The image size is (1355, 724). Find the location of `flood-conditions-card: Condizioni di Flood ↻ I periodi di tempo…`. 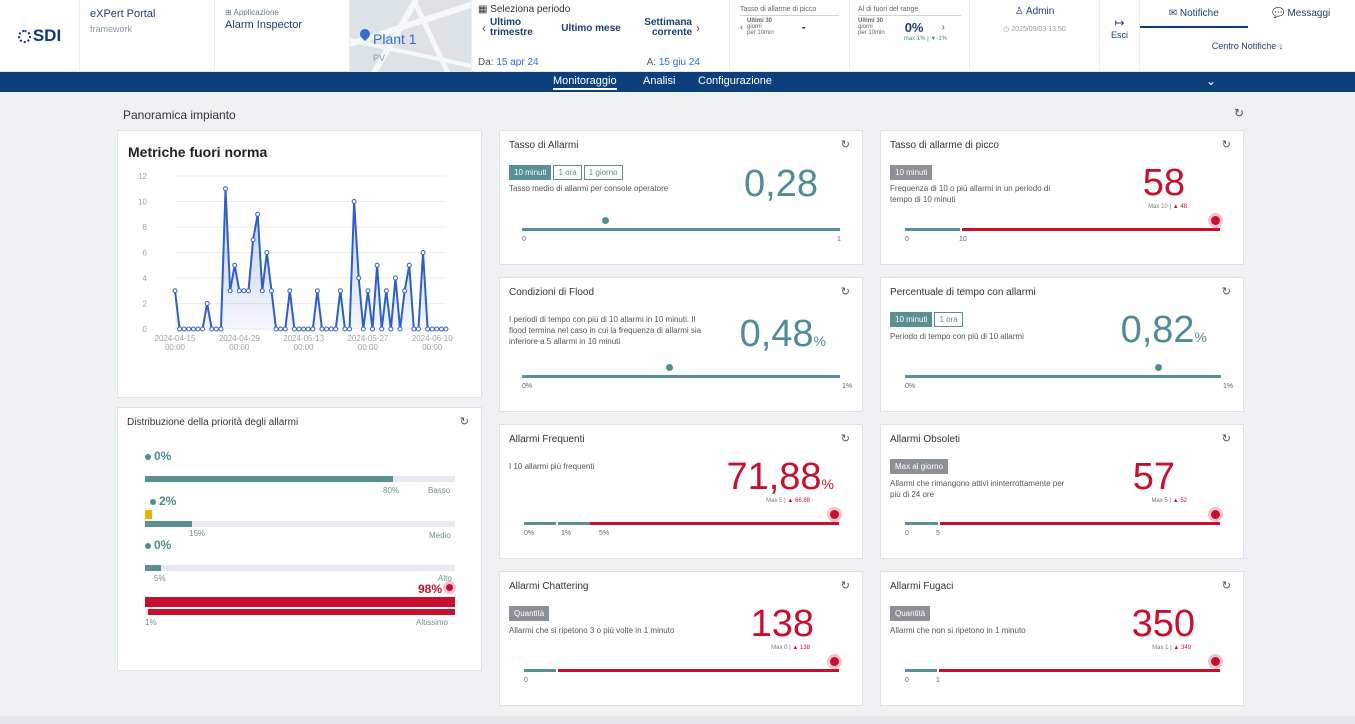

flood-conditions-card: Condizioni di Flood ↻ I periodi di tempo… is located at coordinates (681, 344).